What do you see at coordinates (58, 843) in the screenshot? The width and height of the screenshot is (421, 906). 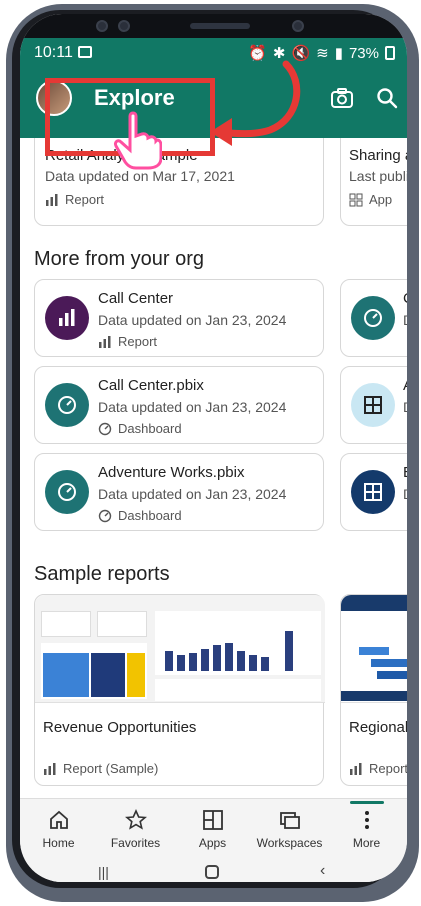 I see `nav-home-label: Home` at bounding box center [58, 843].